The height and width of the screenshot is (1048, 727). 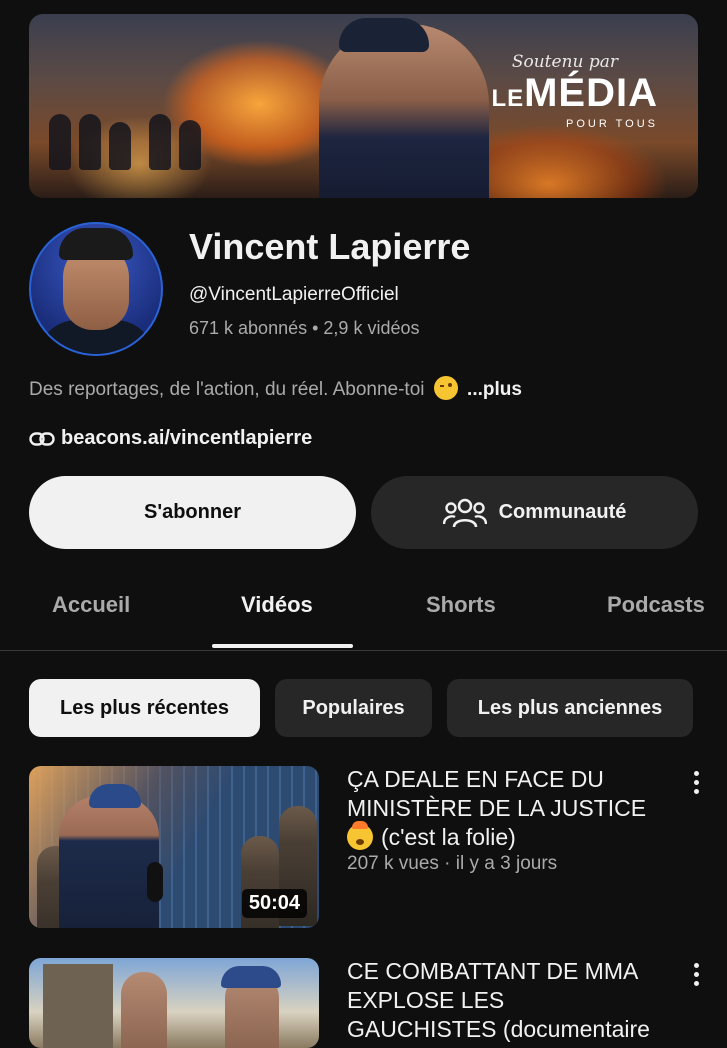 What do you see at coordinates (570, 708) in the screenshot?
I see `filter-chip-oldest: Les plus anciennes` at bounding box center [570, 708].